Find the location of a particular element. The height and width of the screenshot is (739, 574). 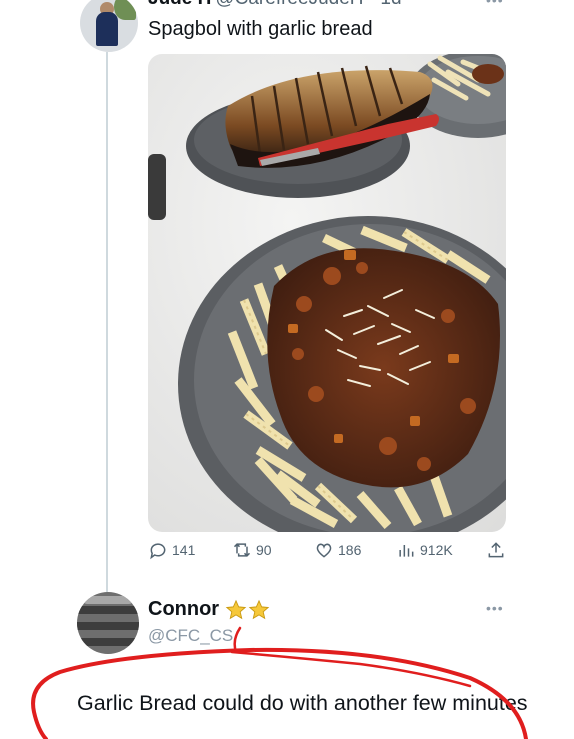

views-count: 912K is located at coordinates (436, 550).